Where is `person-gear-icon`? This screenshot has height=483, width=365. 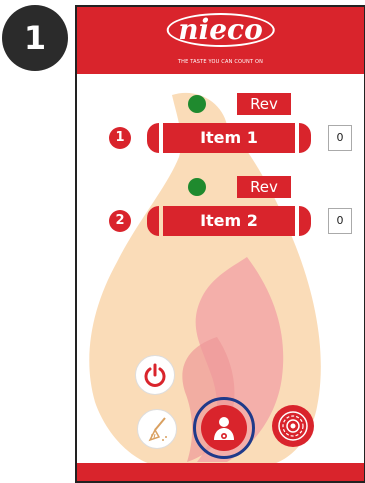
person-gear-icon is located at coordinates (224, 428).